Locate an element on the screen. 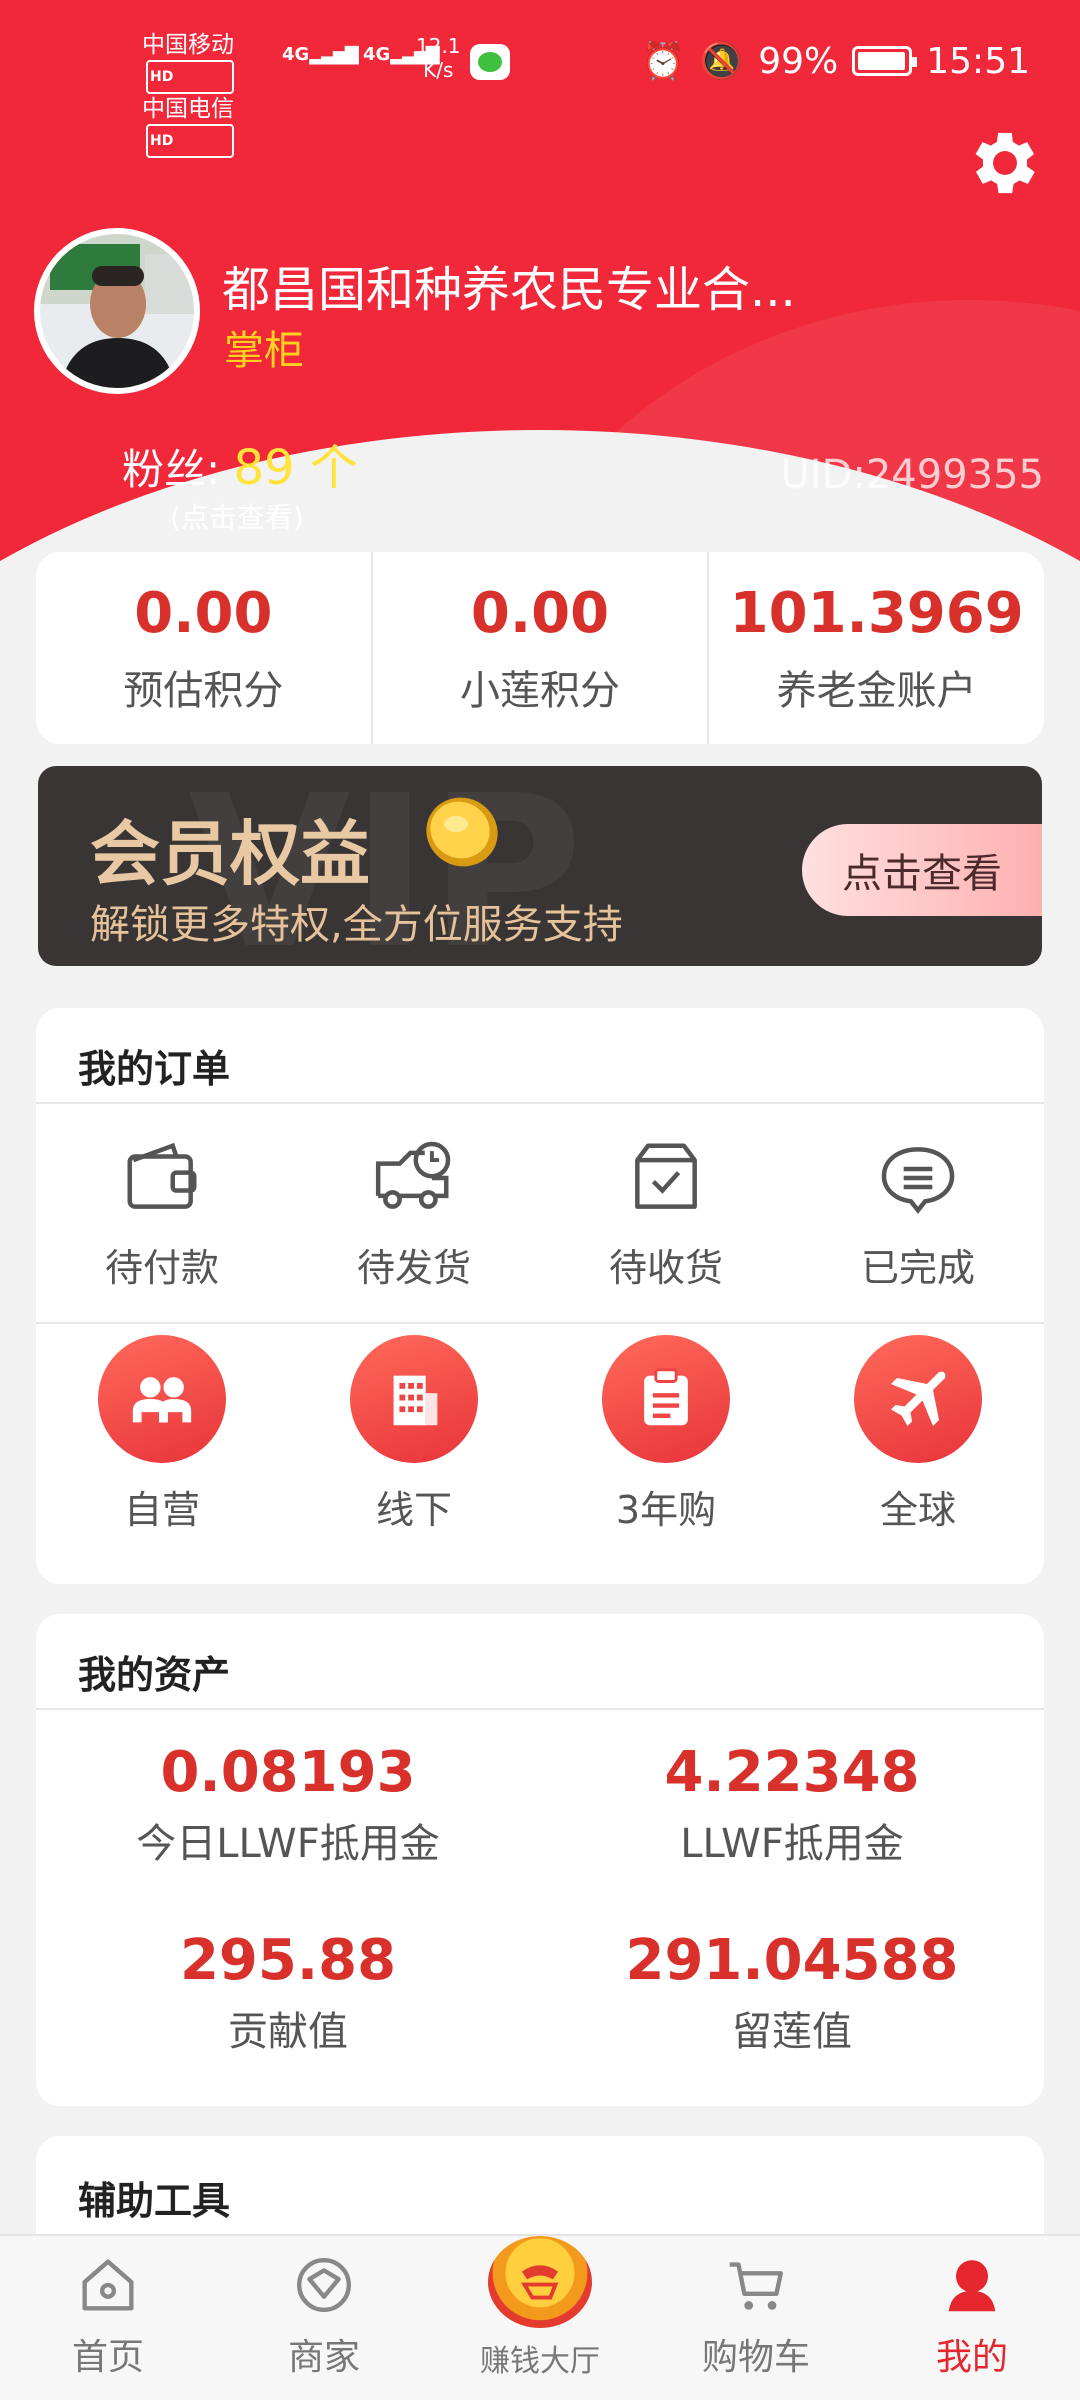 The height and width of the screenshot is (2400, 1080). points-summary: 0.00 预估积分 0.00 小莲积分 101.3969 养老金账户 is located at coordinates (540, 648).